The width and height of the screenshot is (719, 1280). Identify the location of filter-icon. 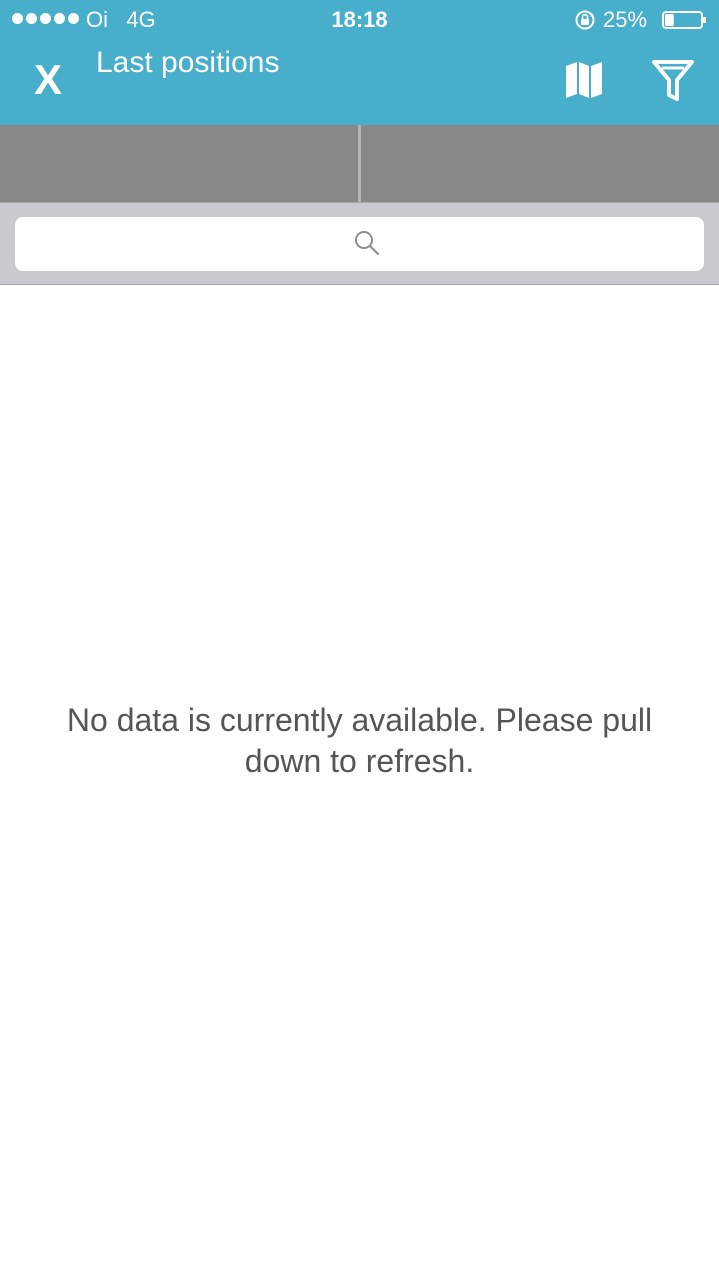
(673, 80).